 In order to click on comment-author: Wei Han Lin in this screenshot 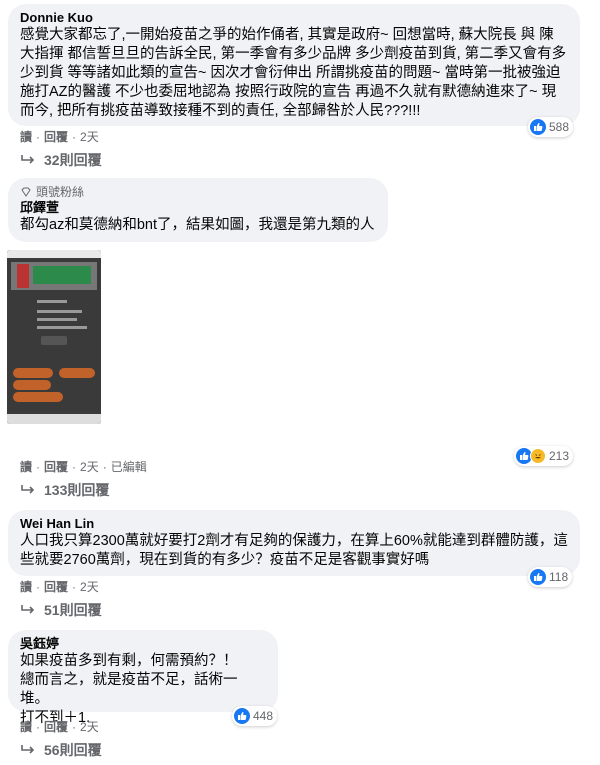, I will do `click(294, 524)`.